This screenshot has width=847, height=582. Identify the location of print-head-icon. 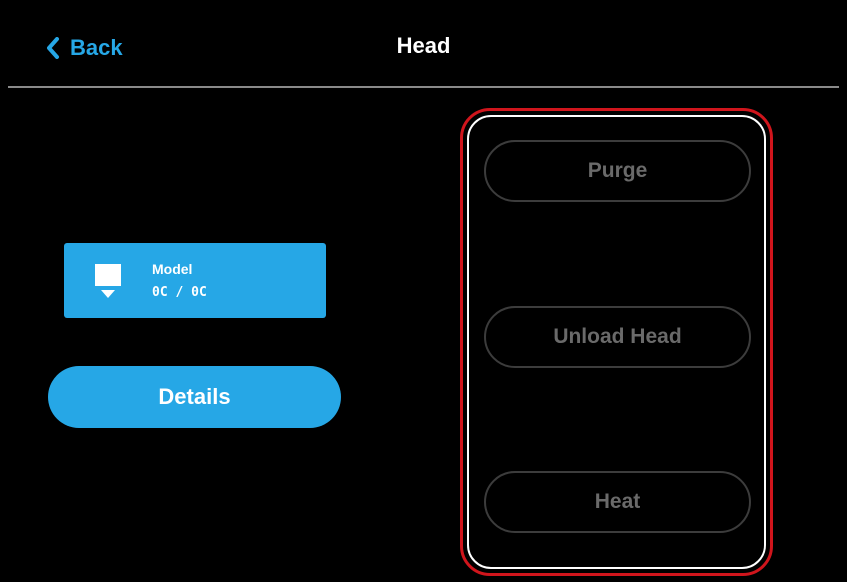
(108, 284).